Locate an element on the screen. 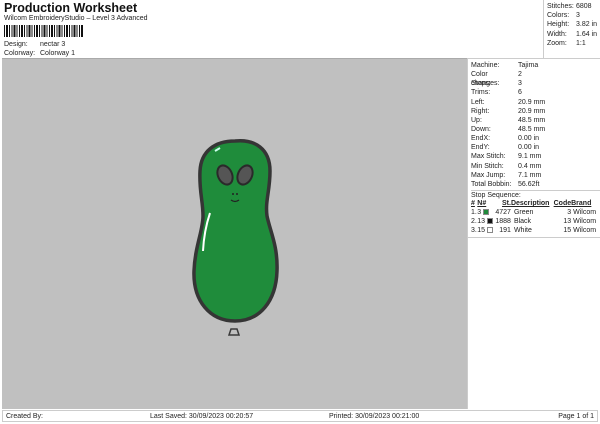 The height and width of the screenshot is (424, 600). info-label: EndX: is located at coordinates (481, 139).